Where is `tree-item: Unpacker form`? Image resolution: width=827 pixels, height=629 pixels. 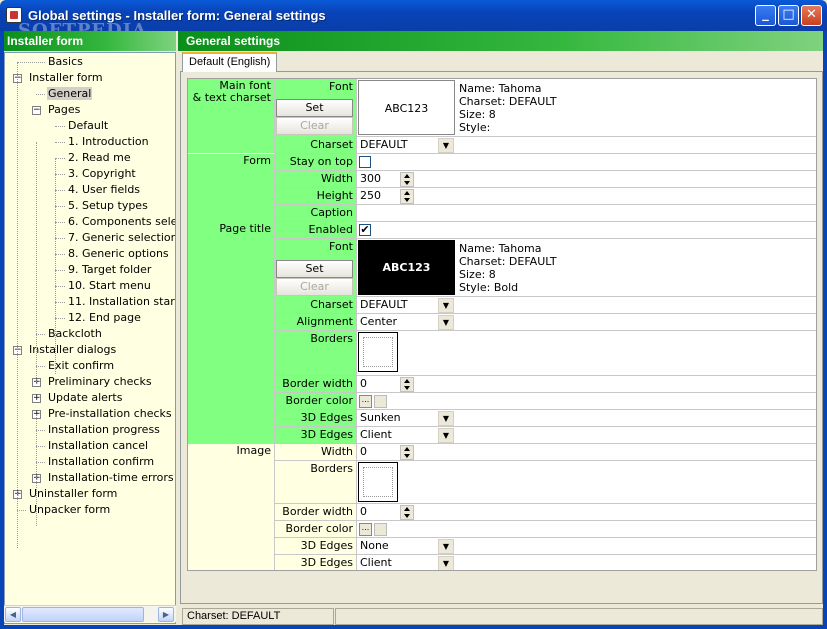
tree-item: Unpacker form is located at coordinates (69, 510).